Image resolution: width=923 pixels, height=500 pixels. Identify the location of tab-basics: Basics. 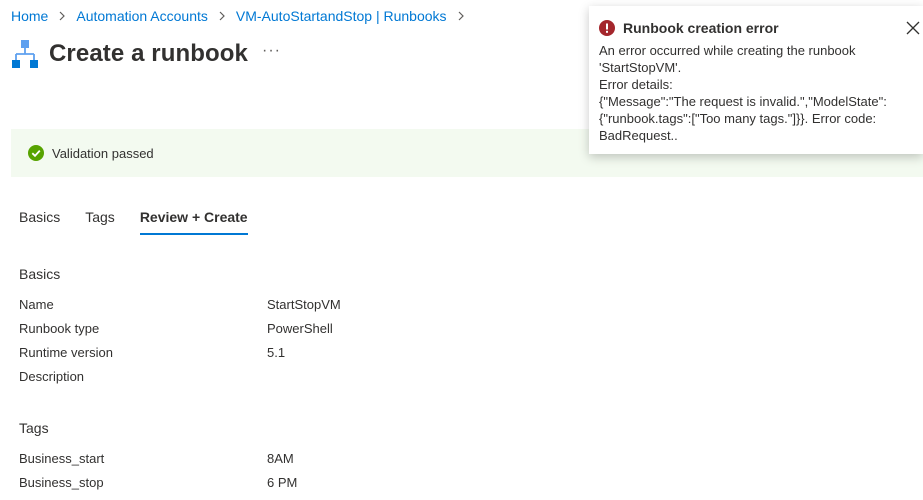
(39, 222).